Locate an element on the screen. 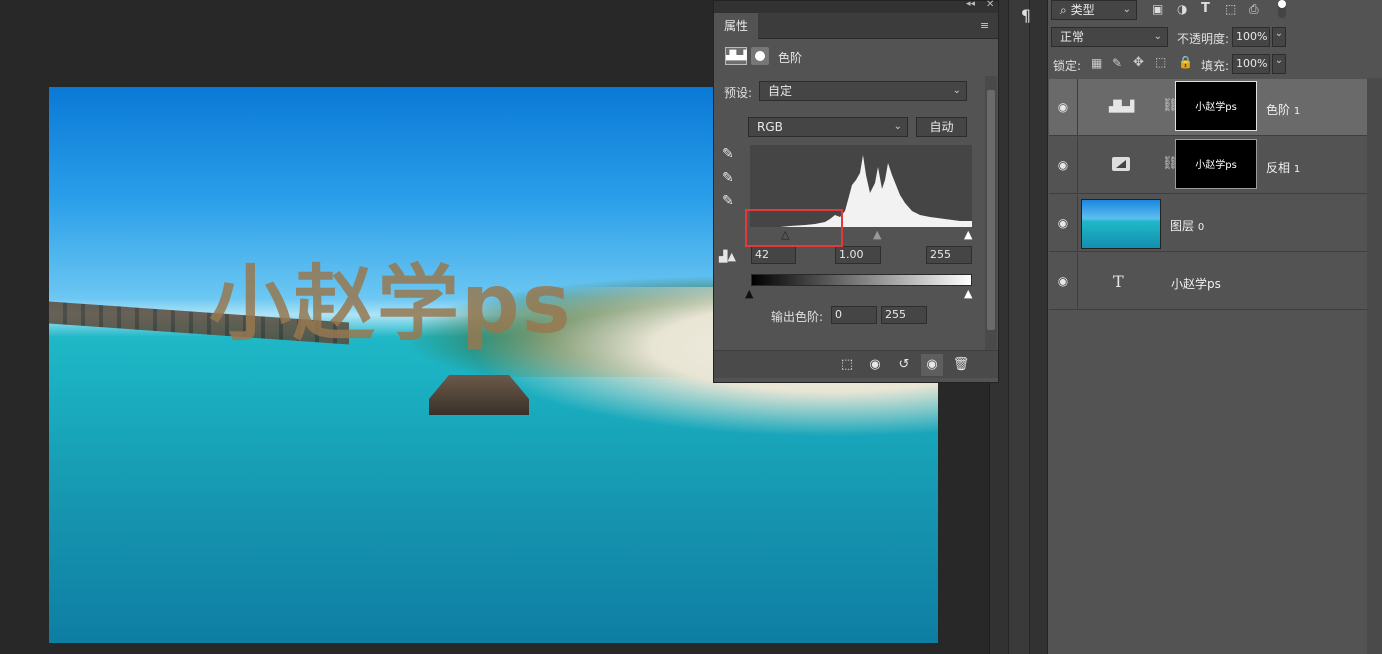 This screenshot has width=1382, height=654. output-black-field: 0 is located at coordinates (854, 315).